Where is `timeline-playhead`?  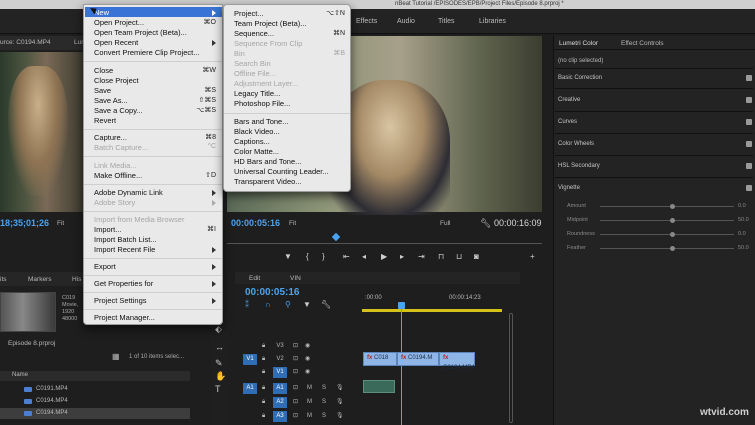
timeline-playhead is located at coordinates (401, 305).